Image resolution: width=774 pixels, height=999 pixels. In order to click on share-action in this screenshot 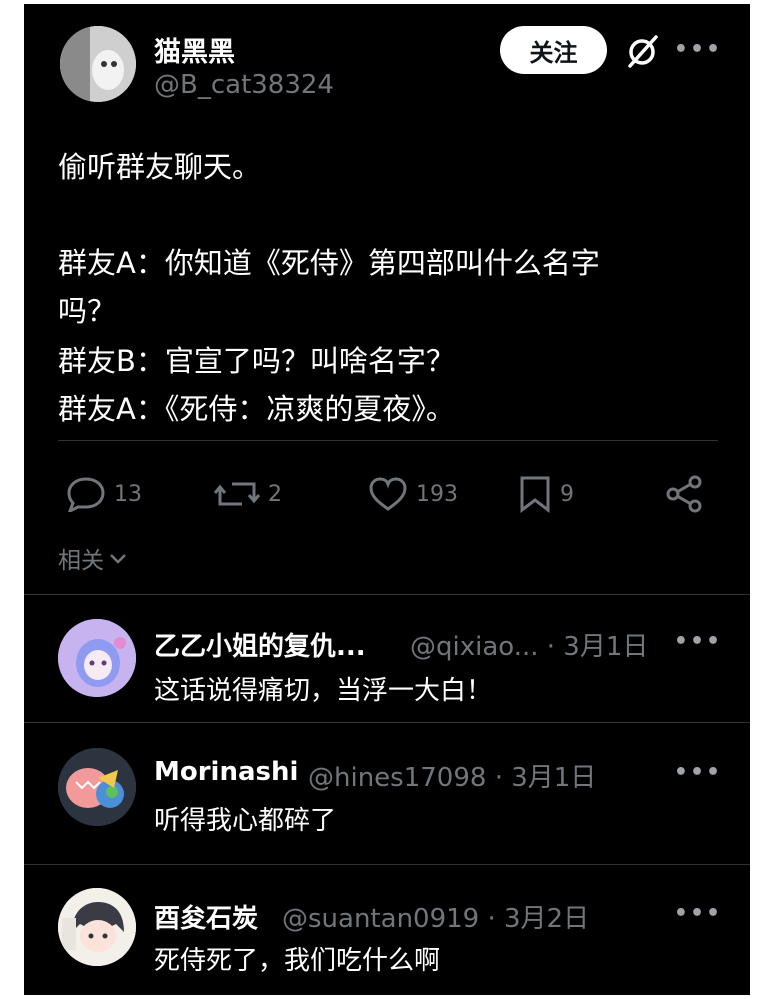, I will do `click(688, 494)`.